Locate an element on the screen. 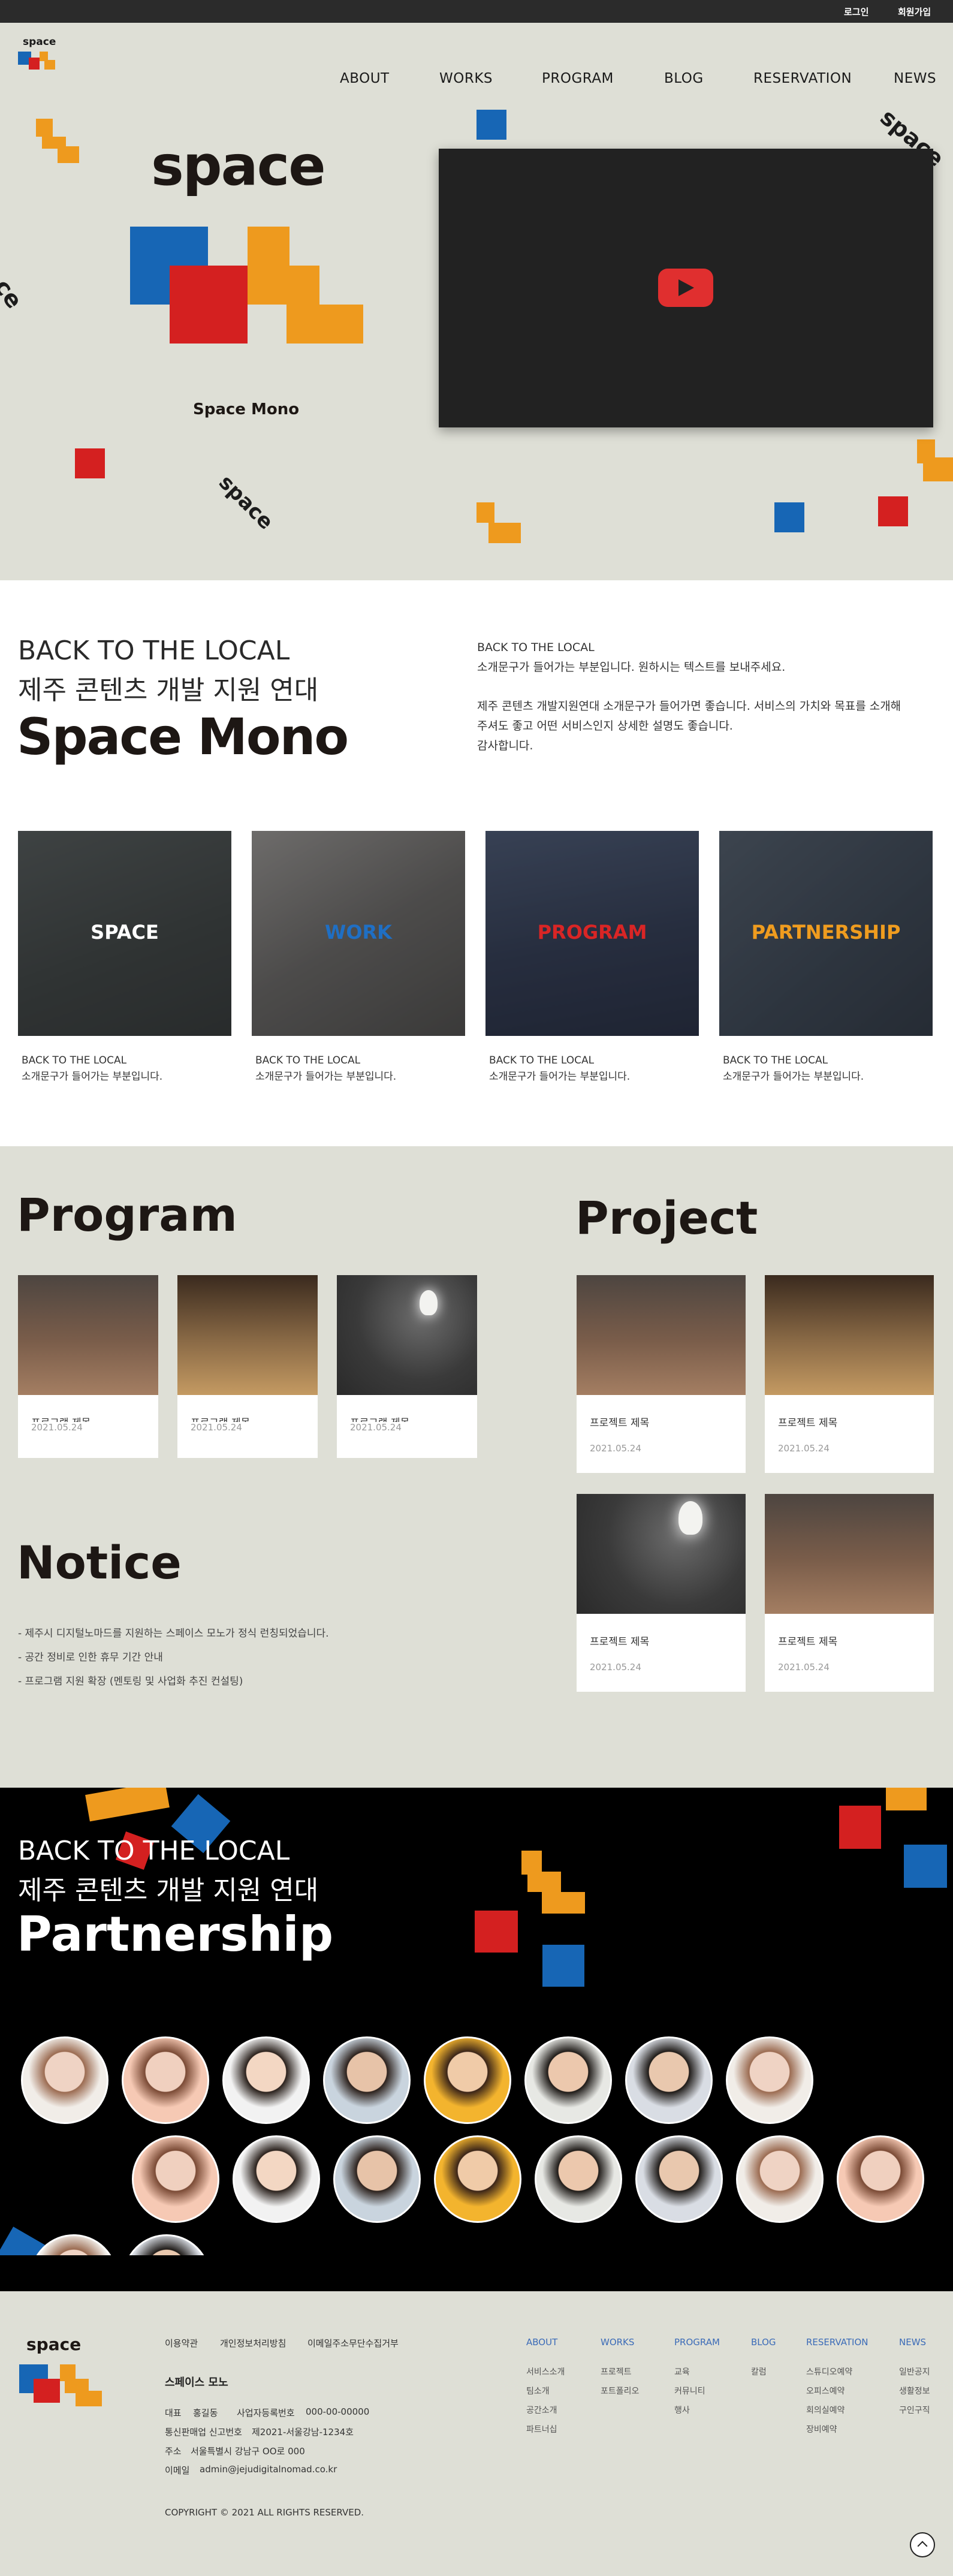 The image size is (953, 2576). footer-item: 생활정보 is located at coordinates (914, 2391).